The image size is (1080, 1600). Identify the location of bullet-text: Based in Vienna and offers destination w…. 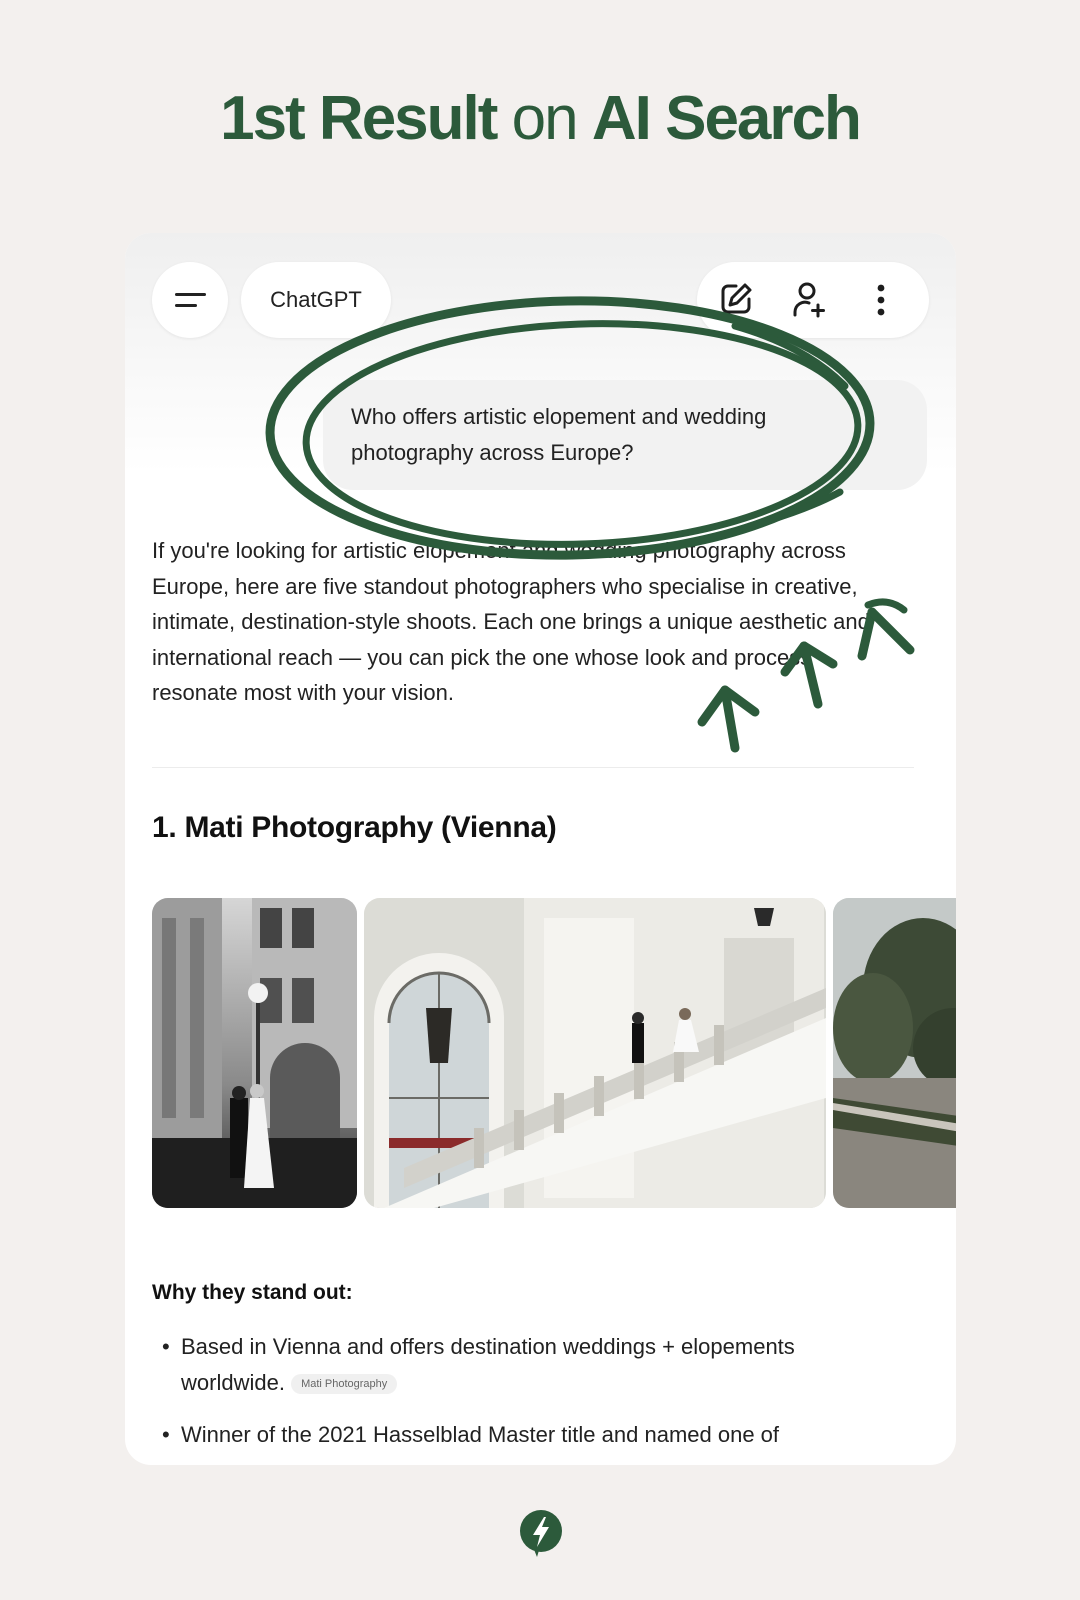
(488, 1346).